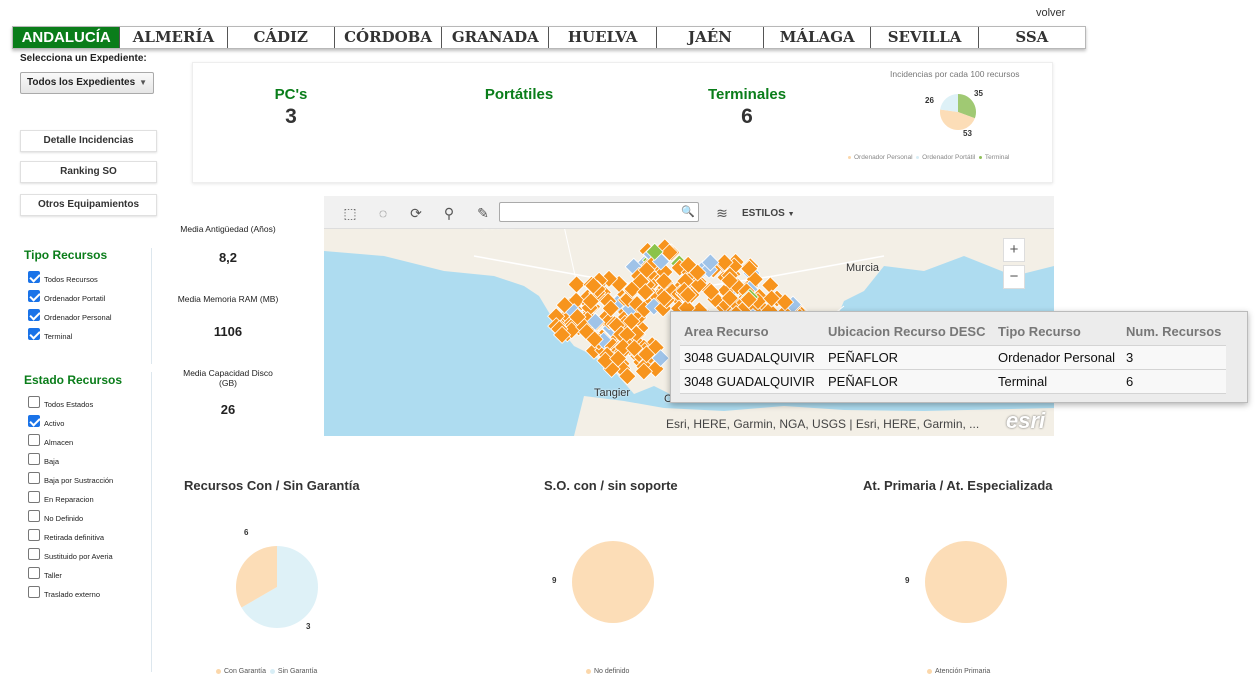  I want to click on rectangle-select-icon: ⬚, so click(350, 213).